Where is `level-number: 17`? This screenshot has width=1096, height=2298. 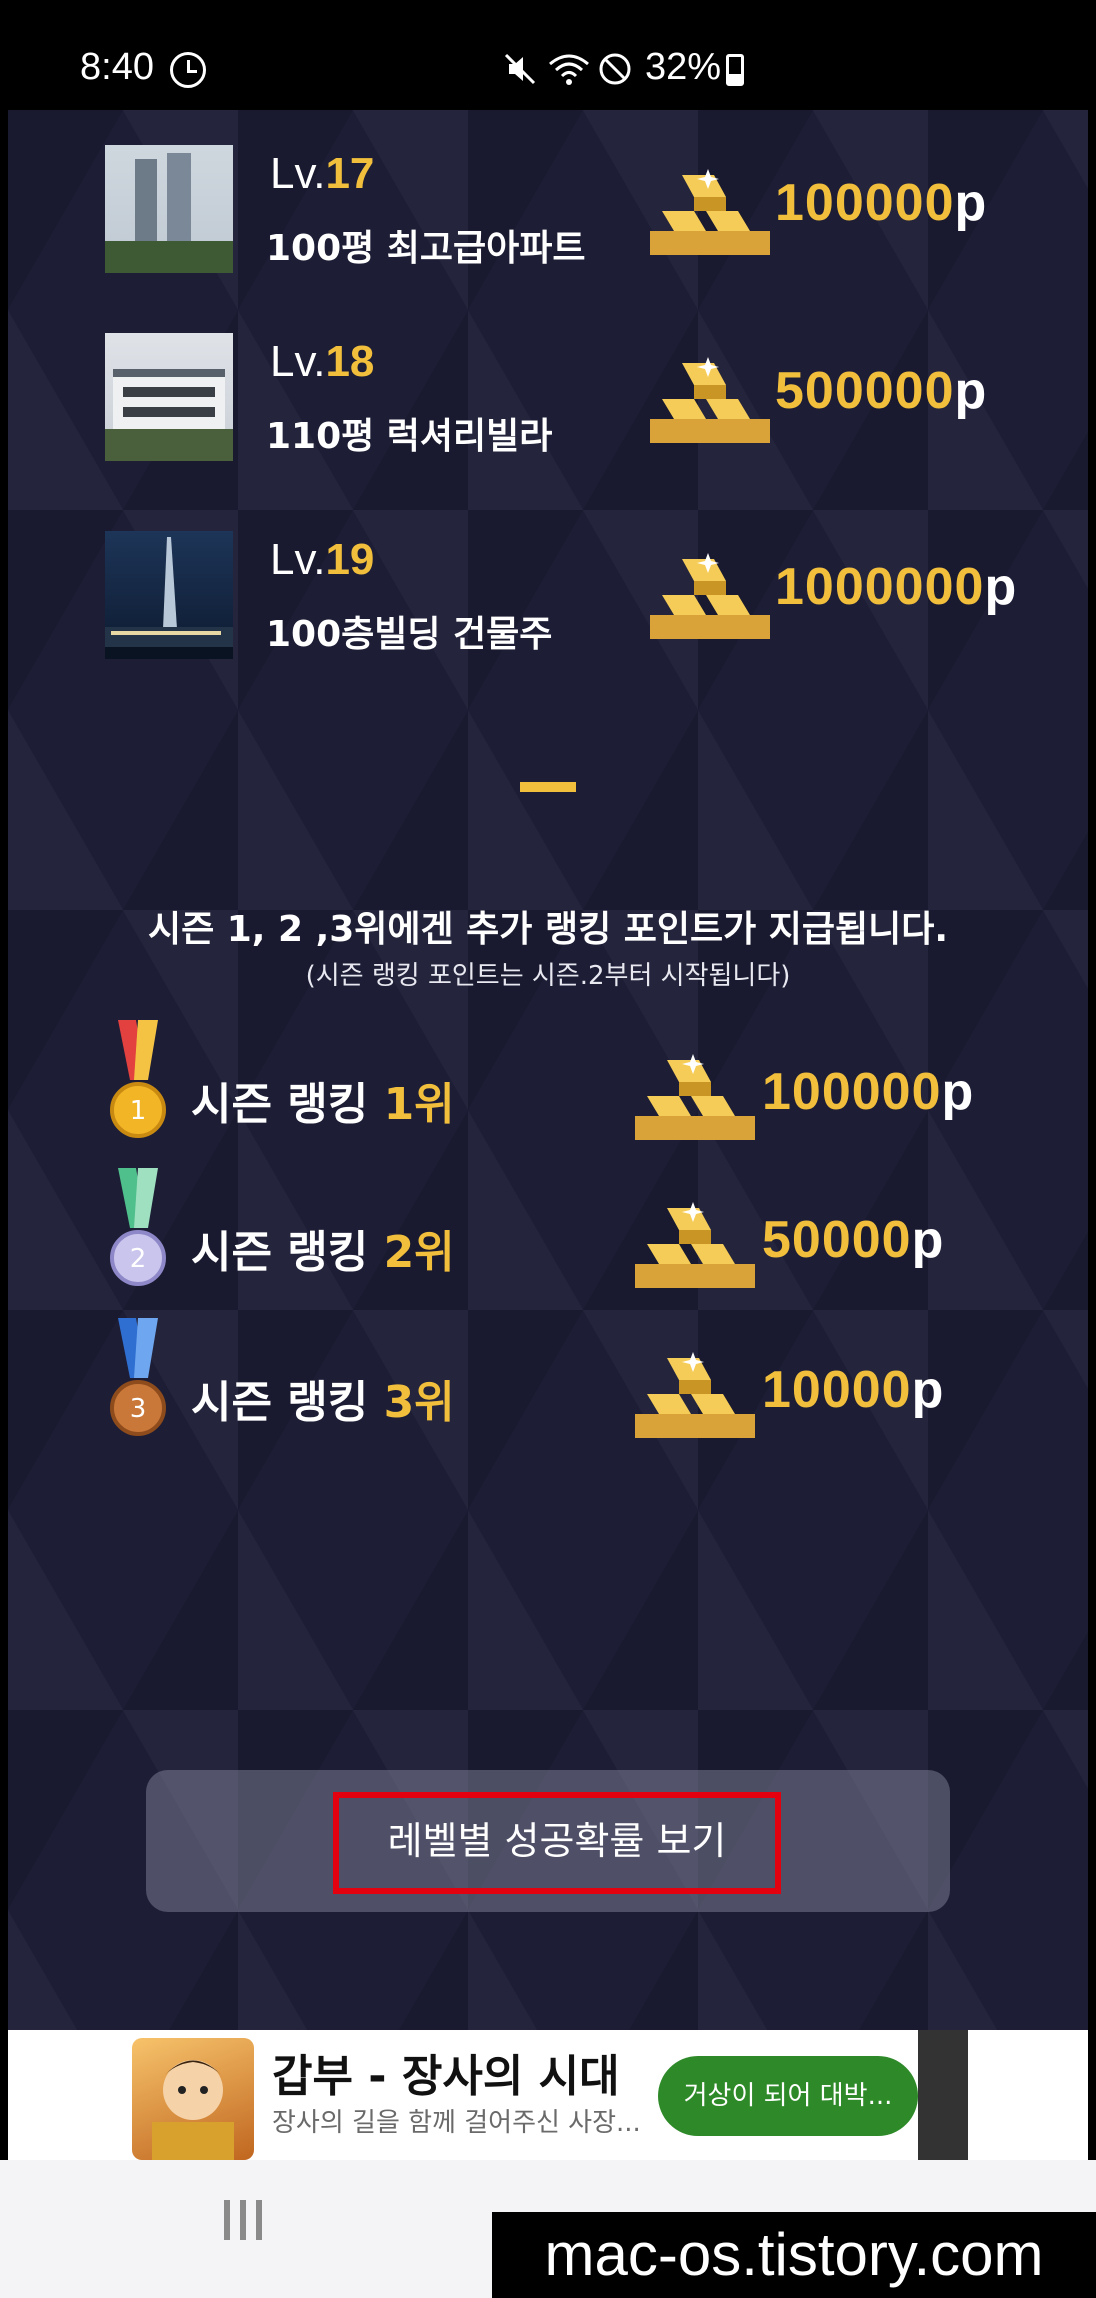 level-number: 17 is located at coordinates (350, 173).